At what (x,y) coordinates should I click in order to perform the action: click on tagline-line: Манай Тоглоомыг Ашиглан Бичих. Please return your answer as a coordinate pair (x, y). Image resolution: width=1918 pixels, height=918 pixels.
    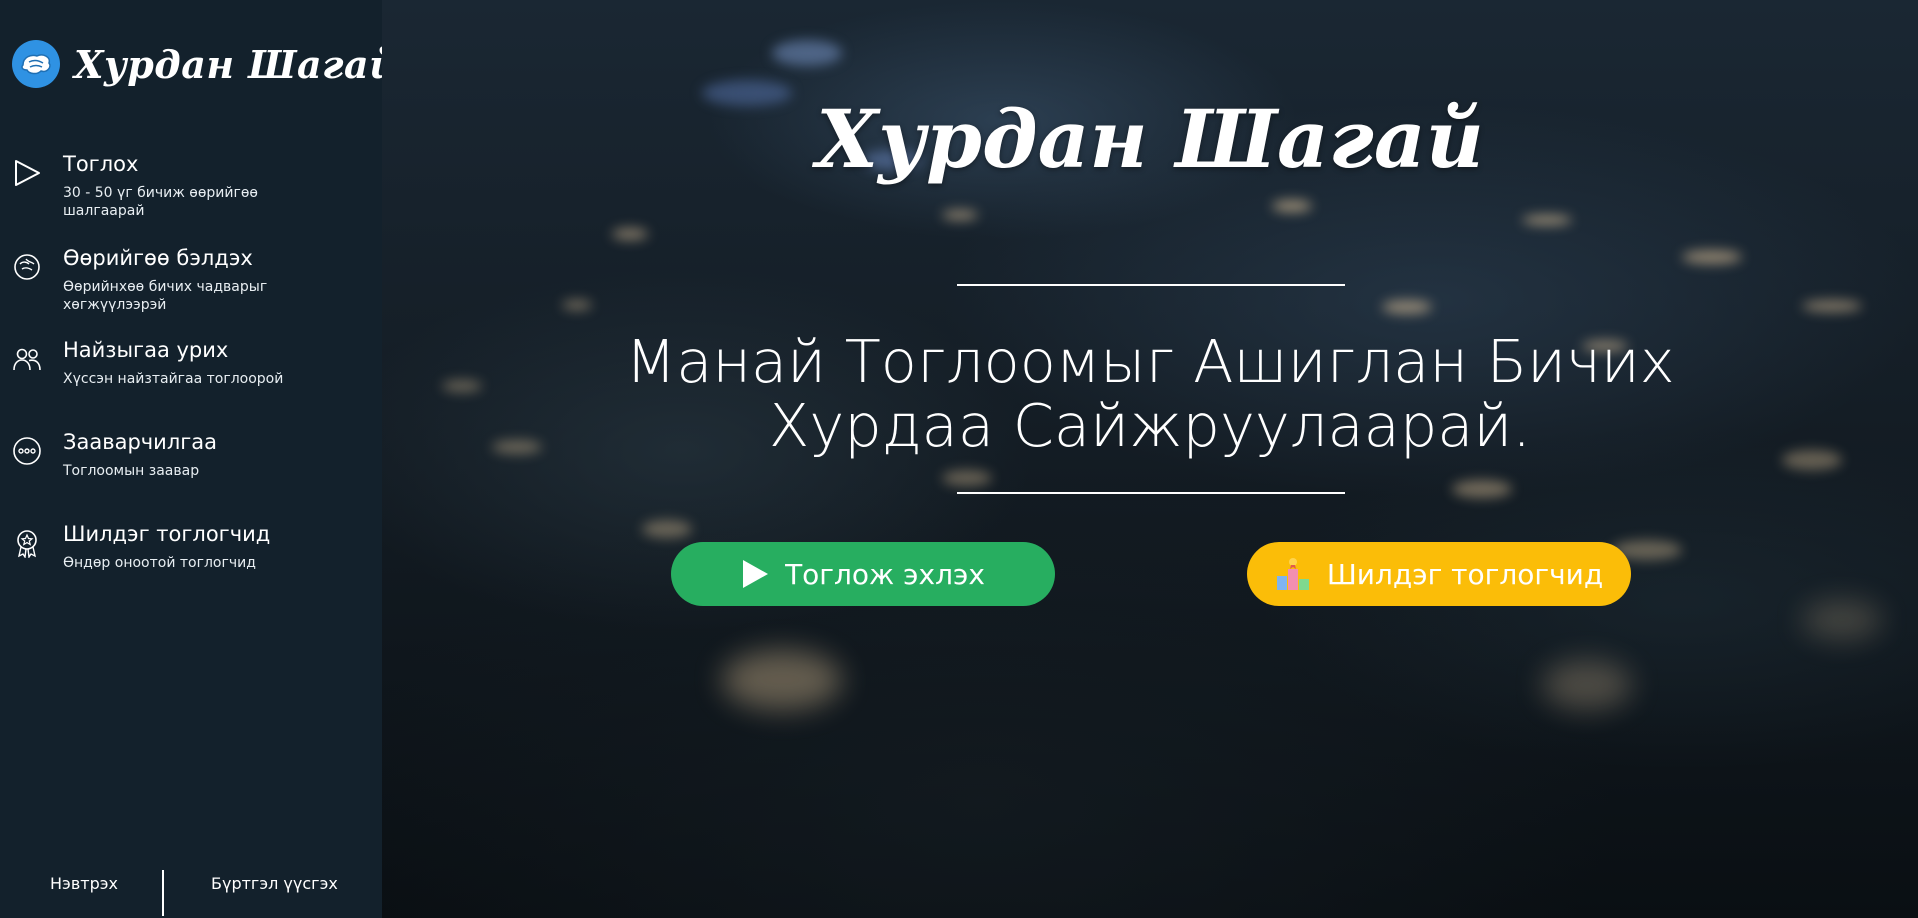
    Looking at the image, I should click on (1150, 361).